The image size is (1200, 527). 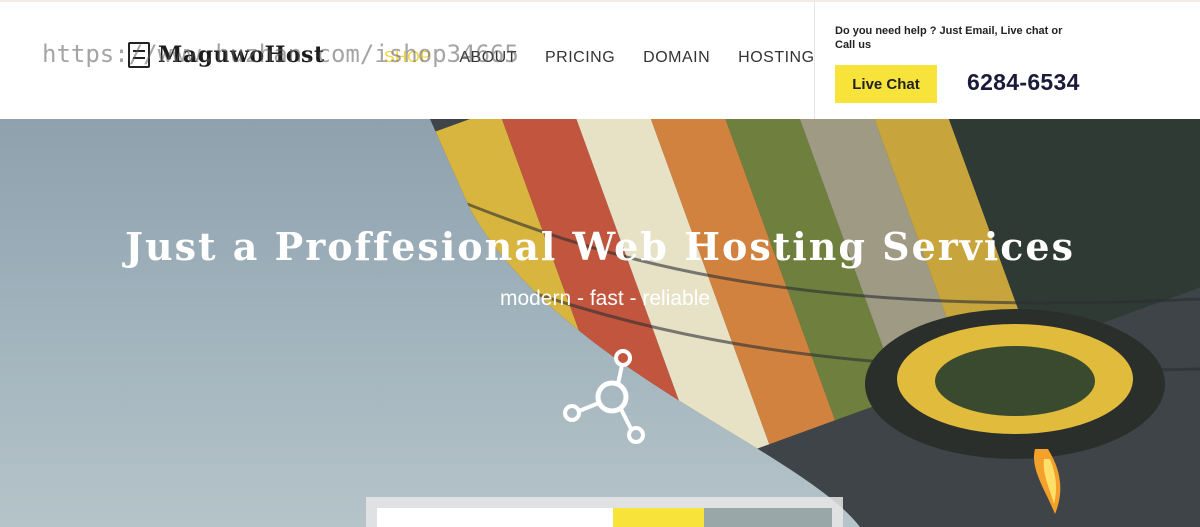 I want to click on phone-number: 6284-6534, so click(x=1023, y=82).